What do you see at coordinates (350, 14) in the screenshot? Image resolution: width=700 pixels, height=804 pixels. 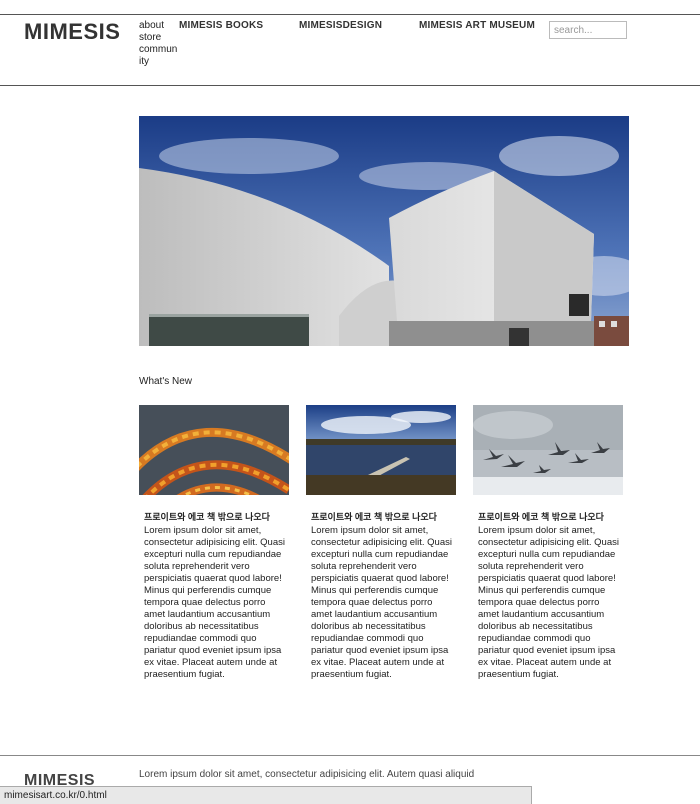 I see `header-top-rule` at bounding box center [350, 14].